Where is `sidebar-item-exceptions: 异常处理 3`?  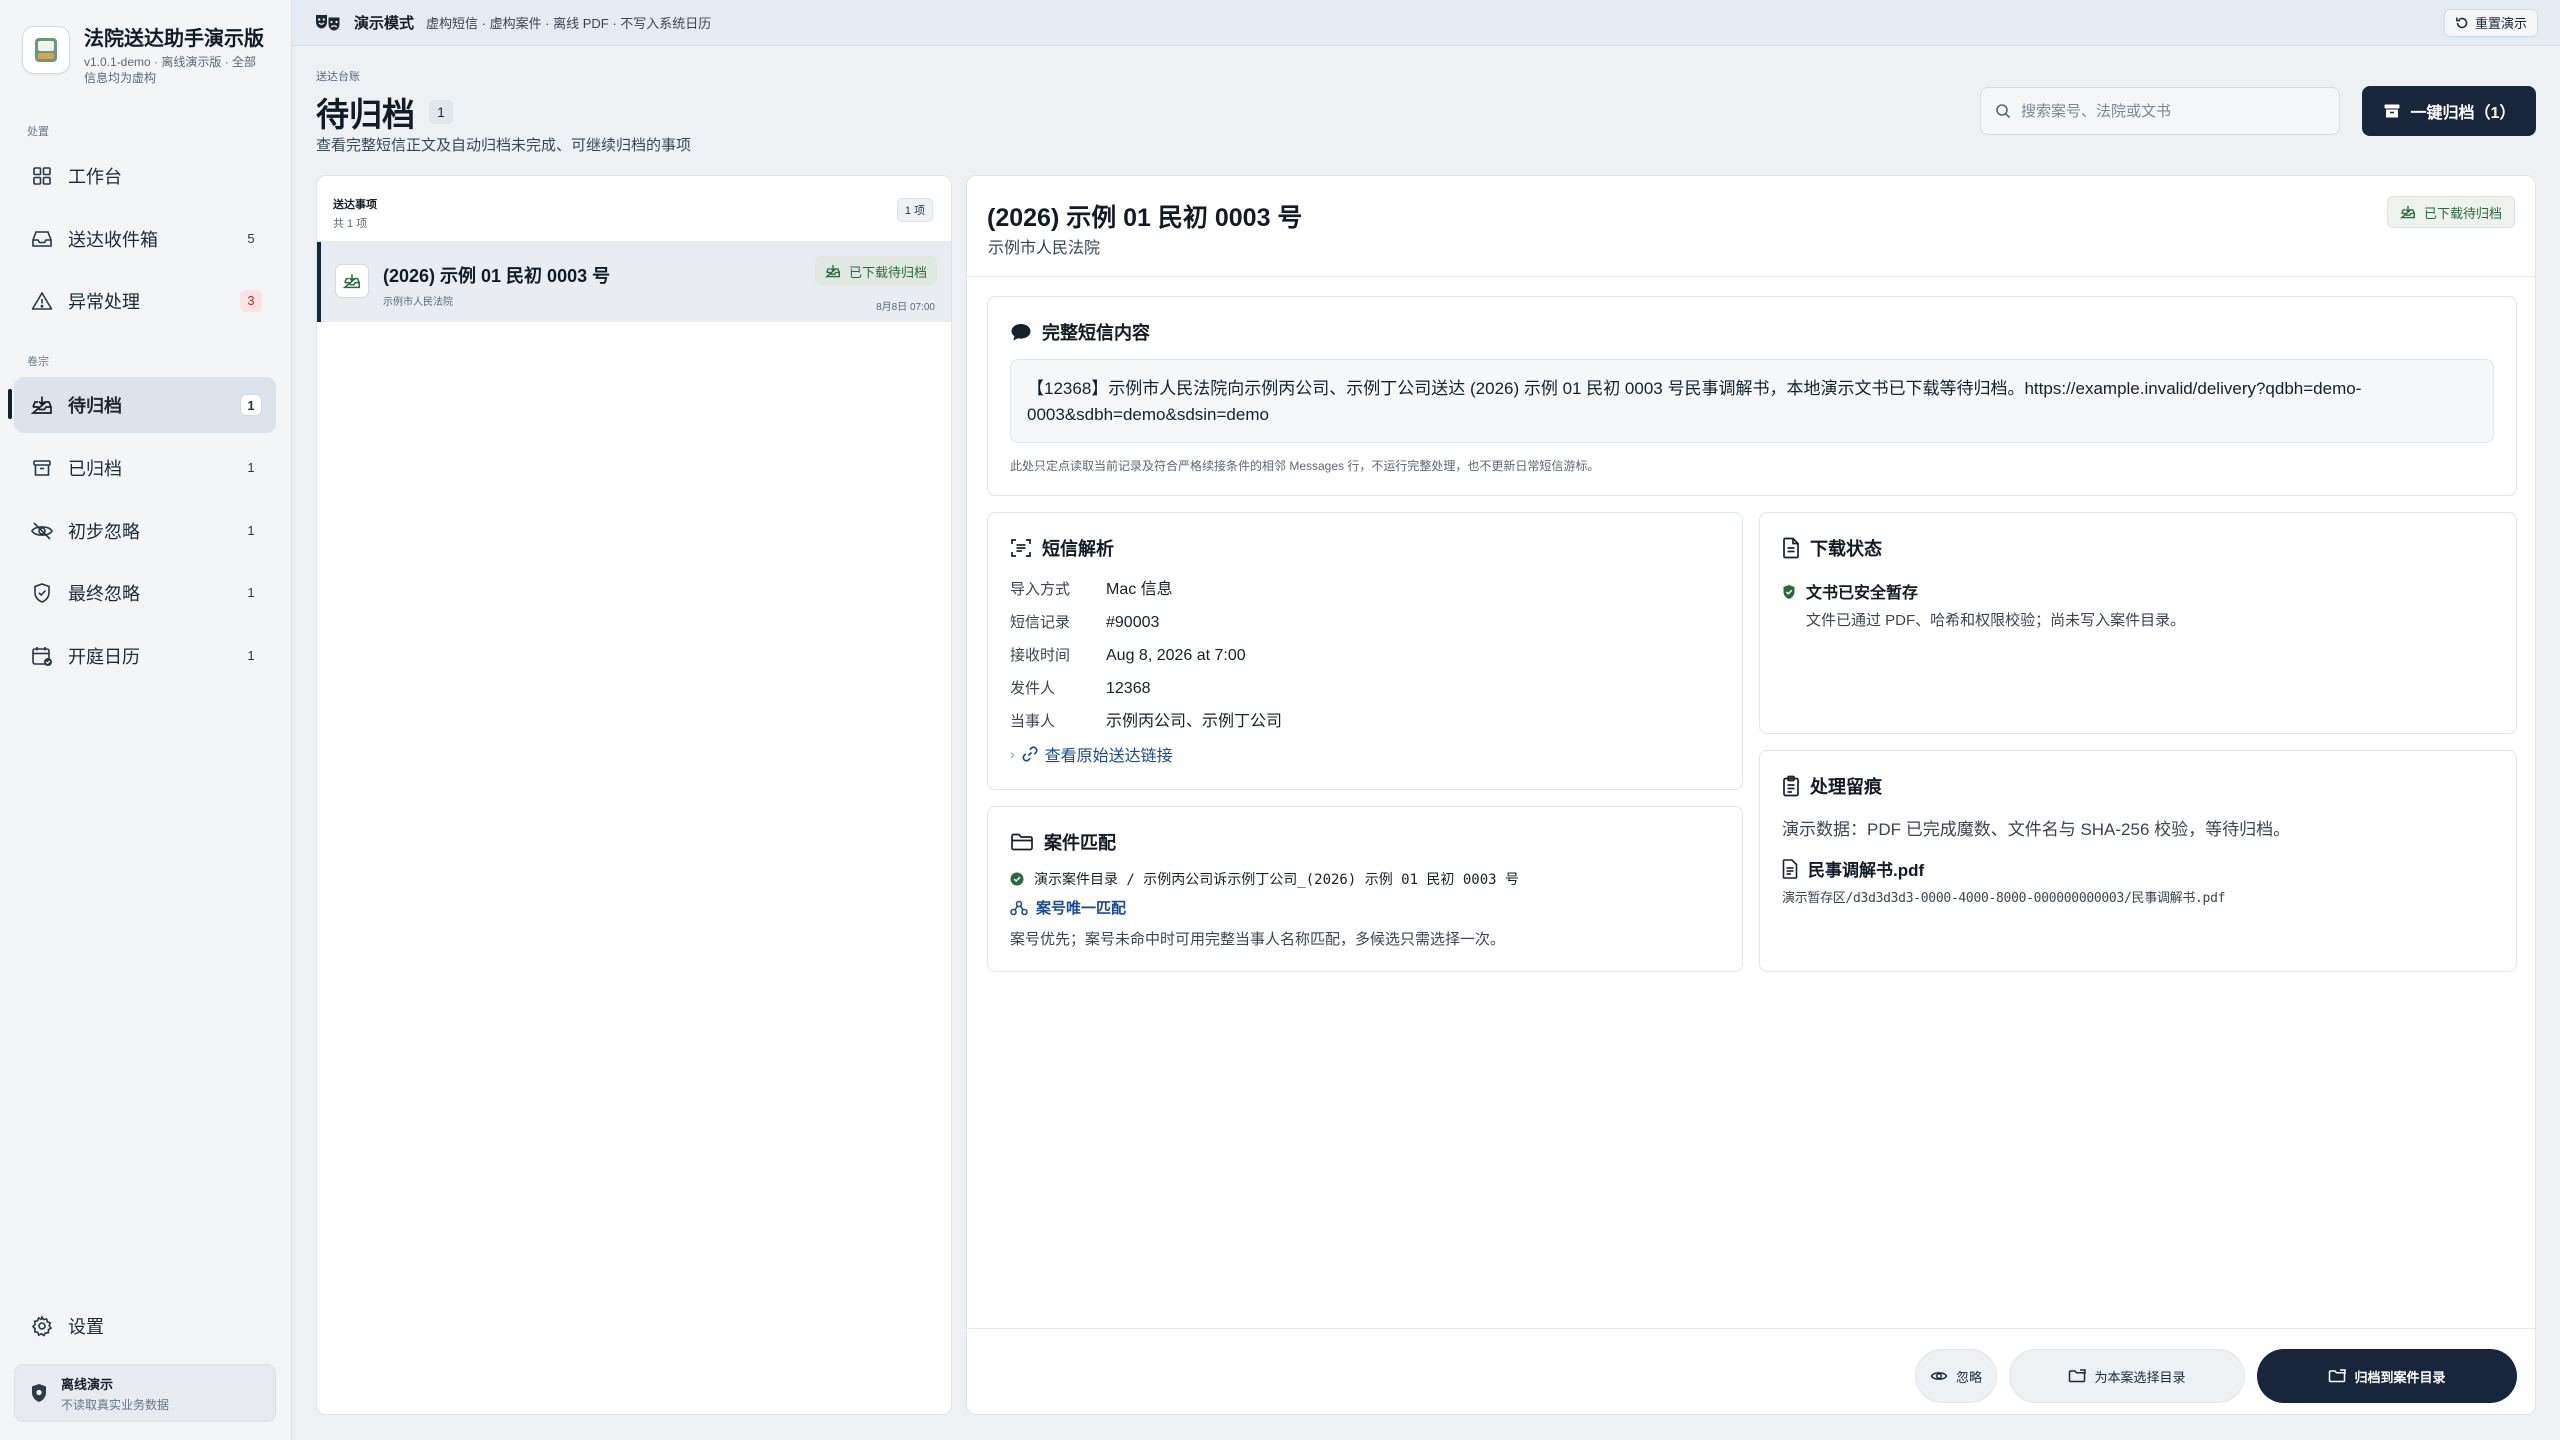 sidebar-item-exceptions: 异常处理 3 is located at coordinates (145, 301).